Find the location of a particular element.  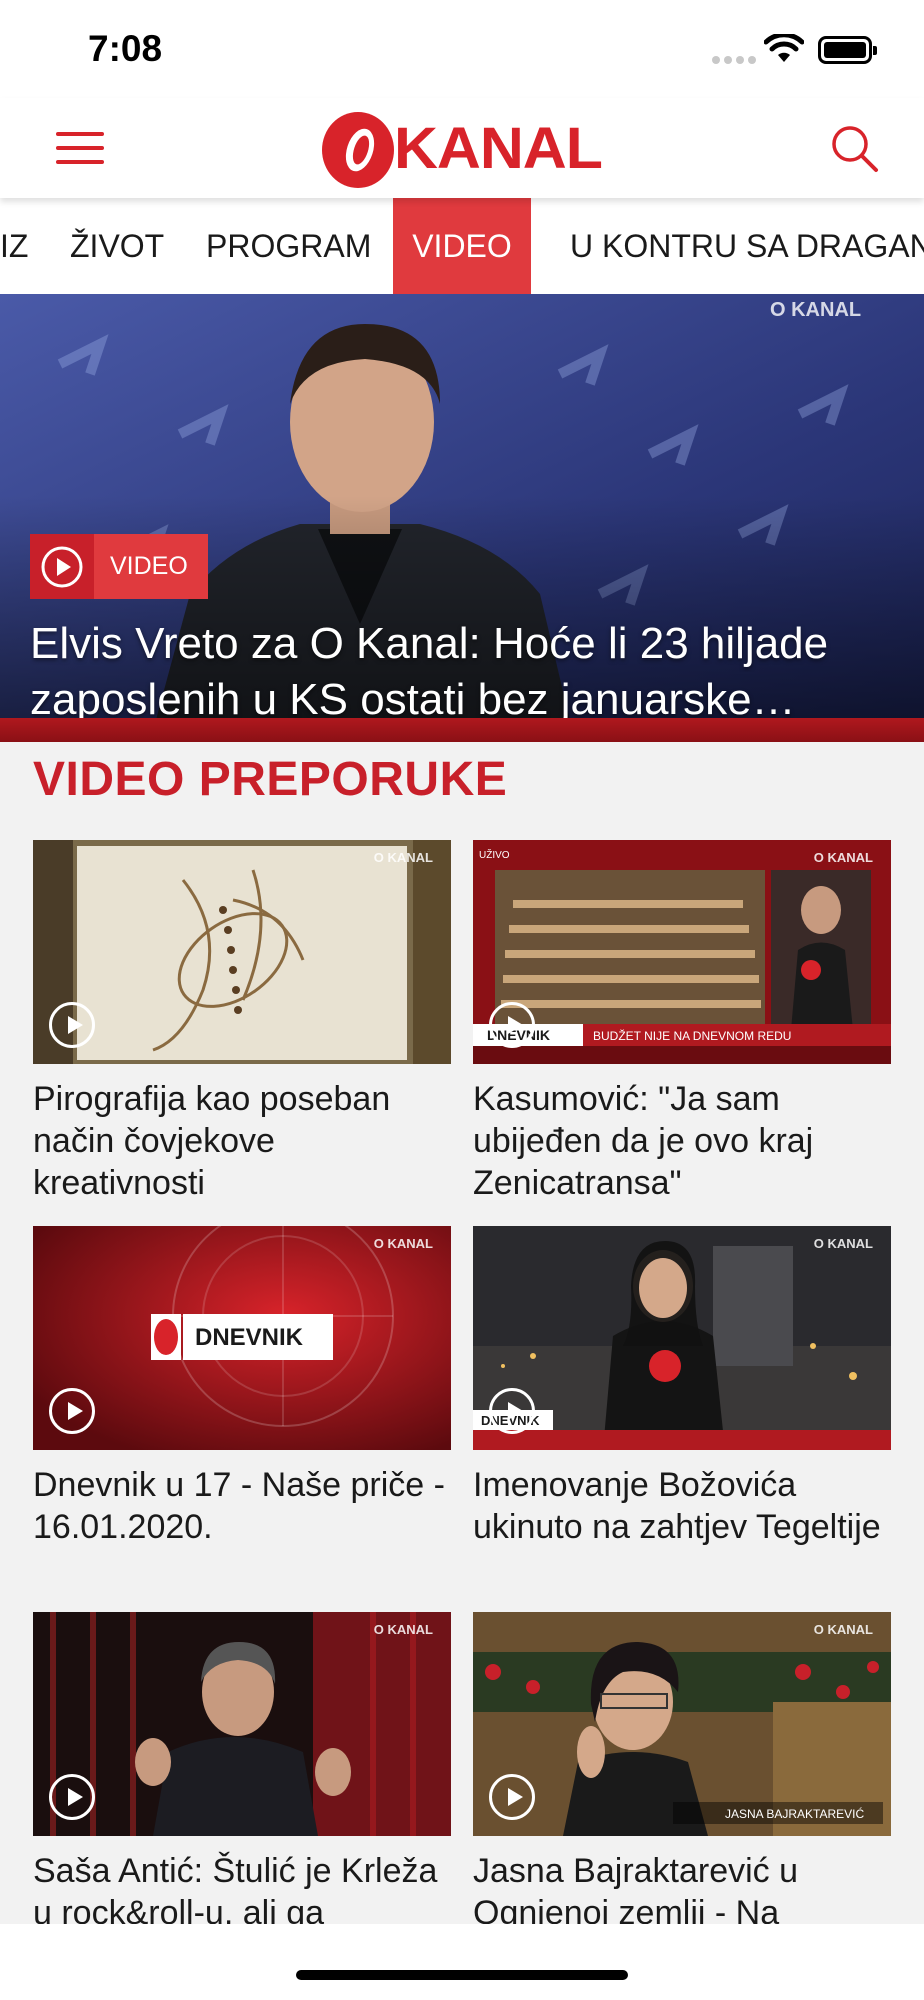

app-header: KANAL is located at coordinates (462, 148).